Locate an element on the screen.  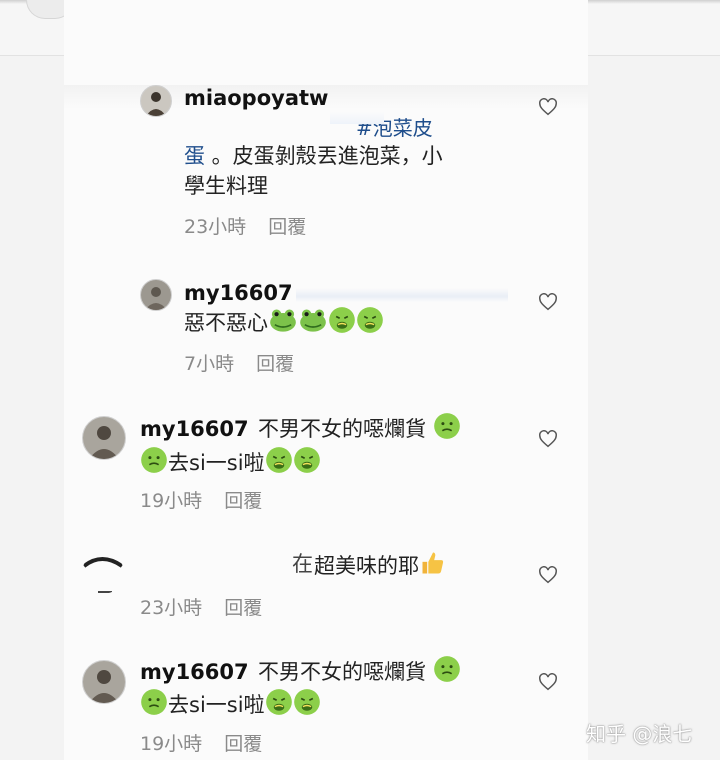
comment-text: 在超美味的耶 is located at coordinates (369, 565).